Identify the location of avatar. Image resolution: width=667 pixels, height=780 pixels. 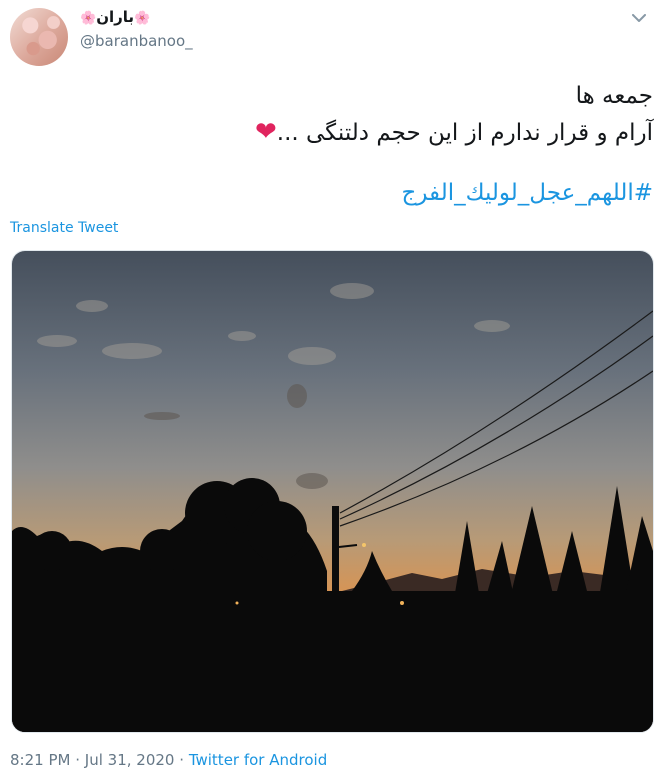
(39, 37).